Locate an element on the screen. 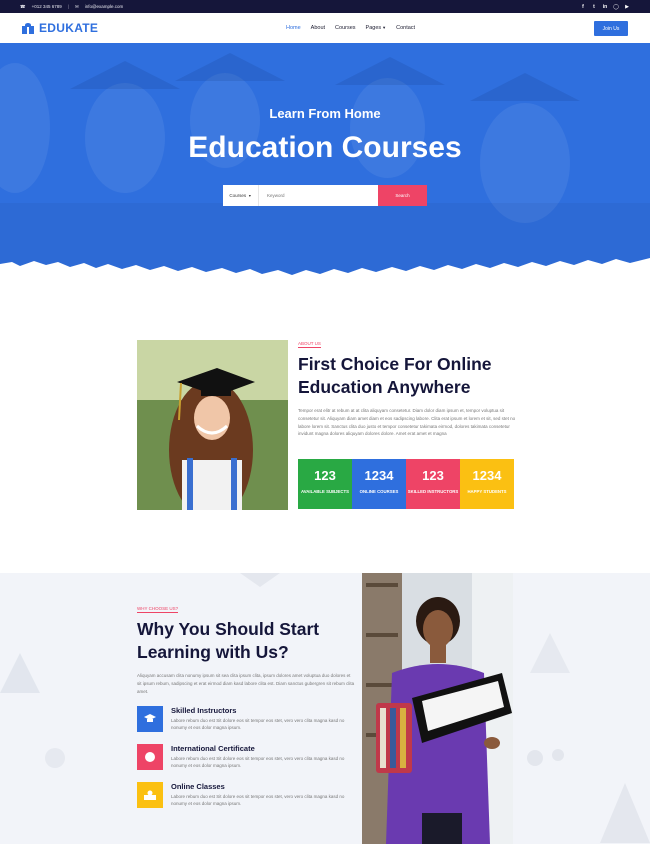 Image resolution: width=650 pixels, height=844 pixels. main-menu: Home About Courses Pages▼ Contact is located at coordinates (350, 28).